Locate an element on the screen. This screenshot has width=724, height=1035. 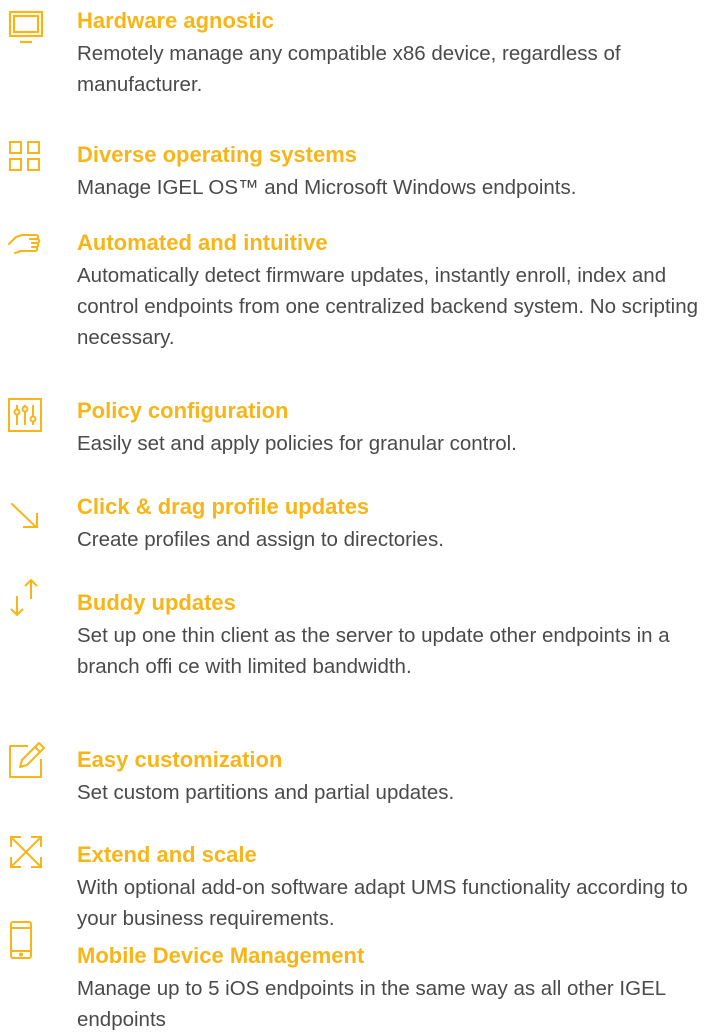
edit-pencil-icon is located at coordinates (26, 761).